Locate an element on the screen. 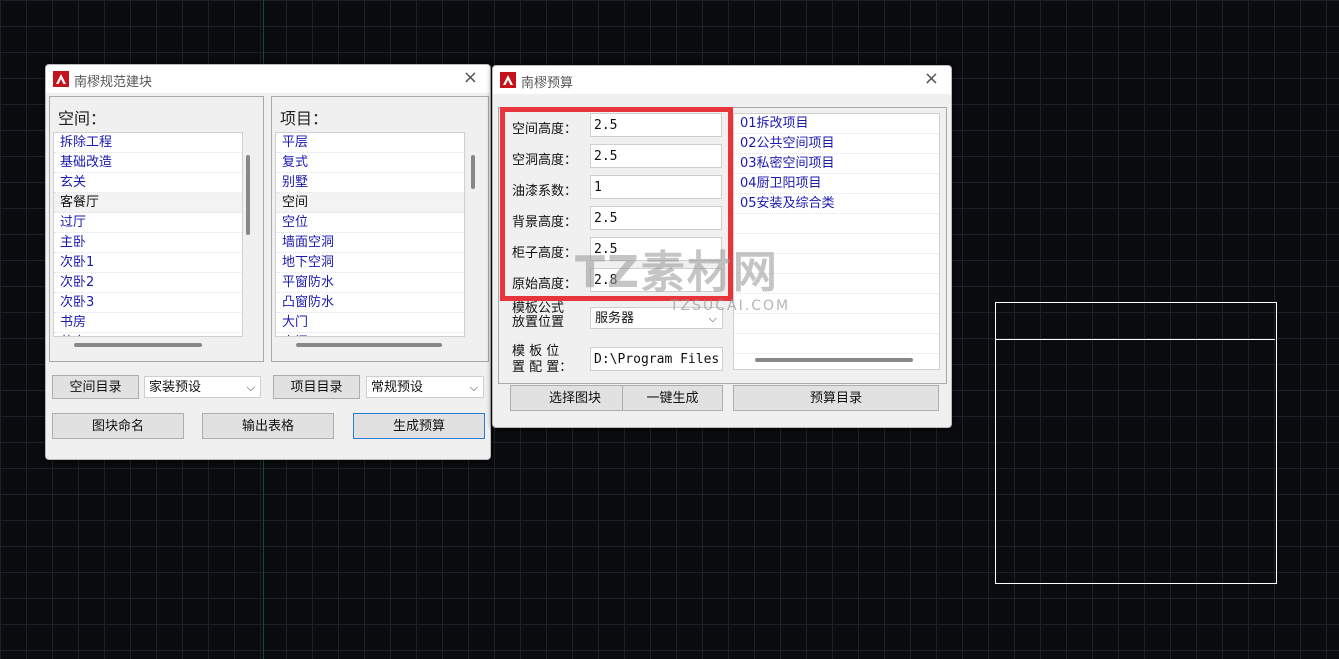 The height and width of the screenshot is (659, 1339). project-group: 项目： 平层复式别墅空间空位墙面空洞地下空洞平窗防水凸窗防水大门房门 is located at coordinates (380, 229).